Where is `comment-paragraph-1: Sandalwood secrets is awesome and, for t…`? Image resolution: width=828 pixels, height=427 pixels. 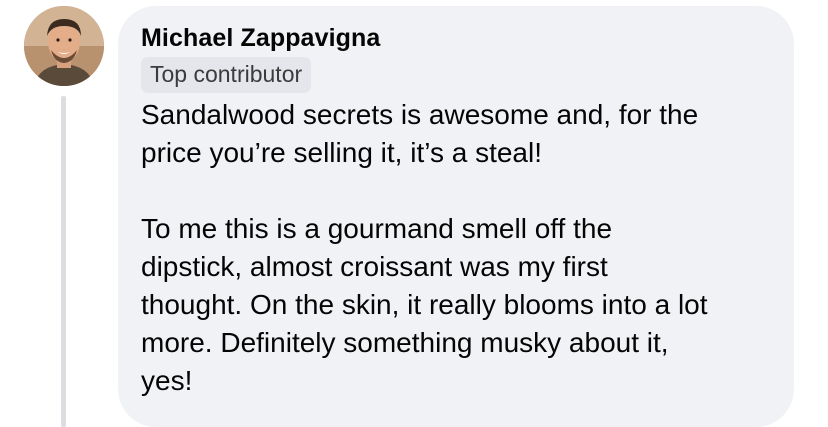
comment-paragraph-1: Sandalwood secrets is awesome and, for t… is located at coordinates (420, 133).